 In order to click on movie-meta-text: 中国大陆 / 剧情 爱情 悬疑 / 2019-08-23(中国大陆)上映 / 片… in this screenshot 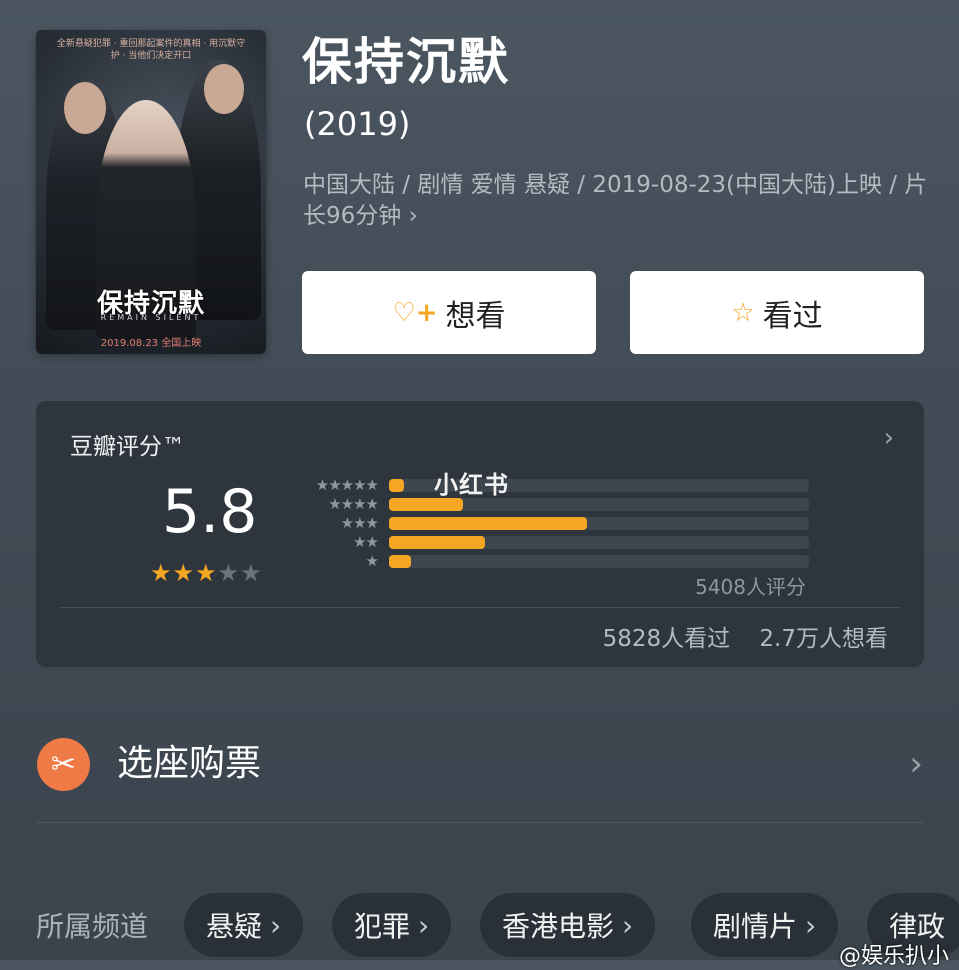, I will do `click(615, 200)`.